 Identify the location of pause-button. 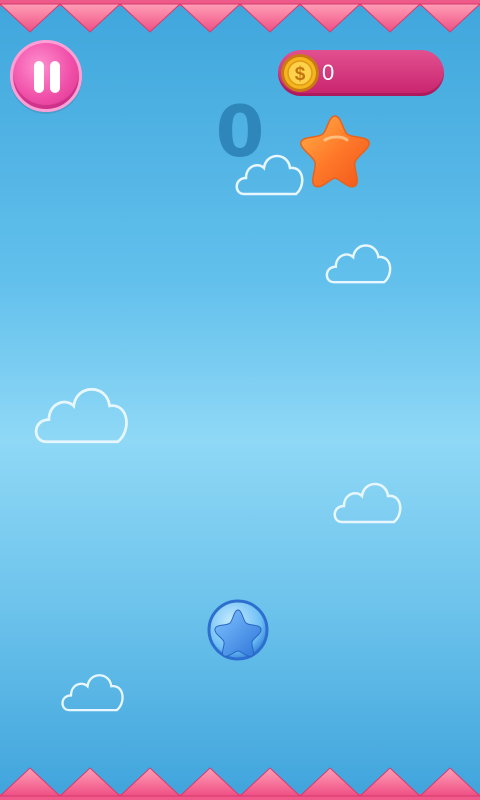
(46, 76).